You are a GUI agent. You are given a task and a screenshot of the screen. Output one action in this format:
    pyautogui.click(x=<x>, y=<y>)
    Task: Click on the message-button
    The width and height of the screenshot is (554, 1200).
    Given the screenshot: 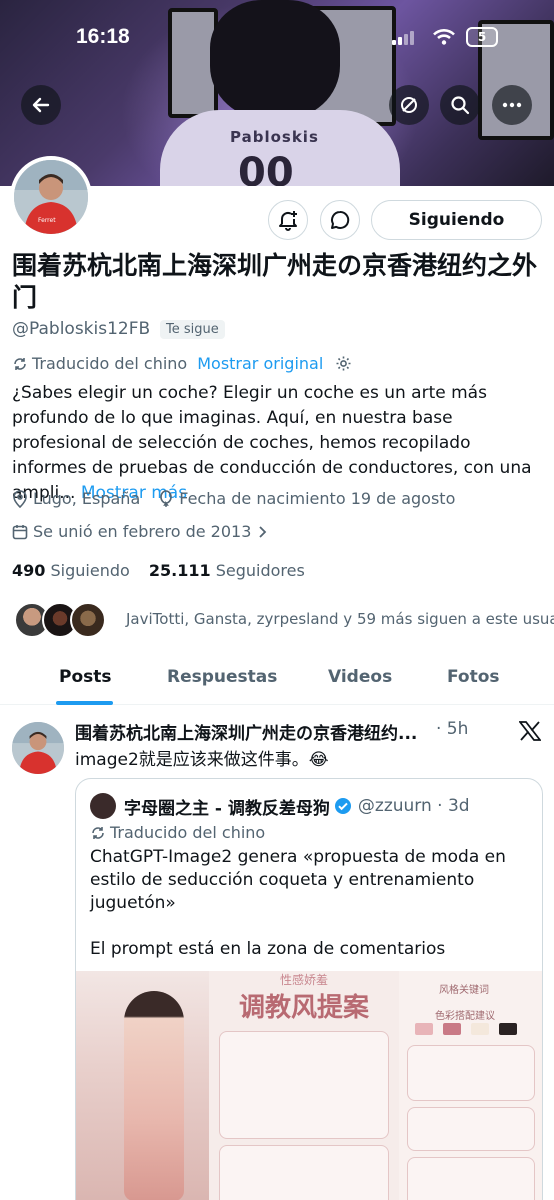 What is the action you would take?
    pyautogui.click(x=340, y=220)
    